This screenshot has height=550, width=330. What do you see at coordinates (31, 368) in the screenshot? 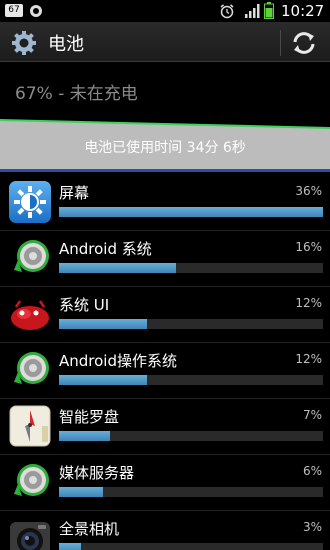
I see `android-os-icon` at bounding box center [31, 368].